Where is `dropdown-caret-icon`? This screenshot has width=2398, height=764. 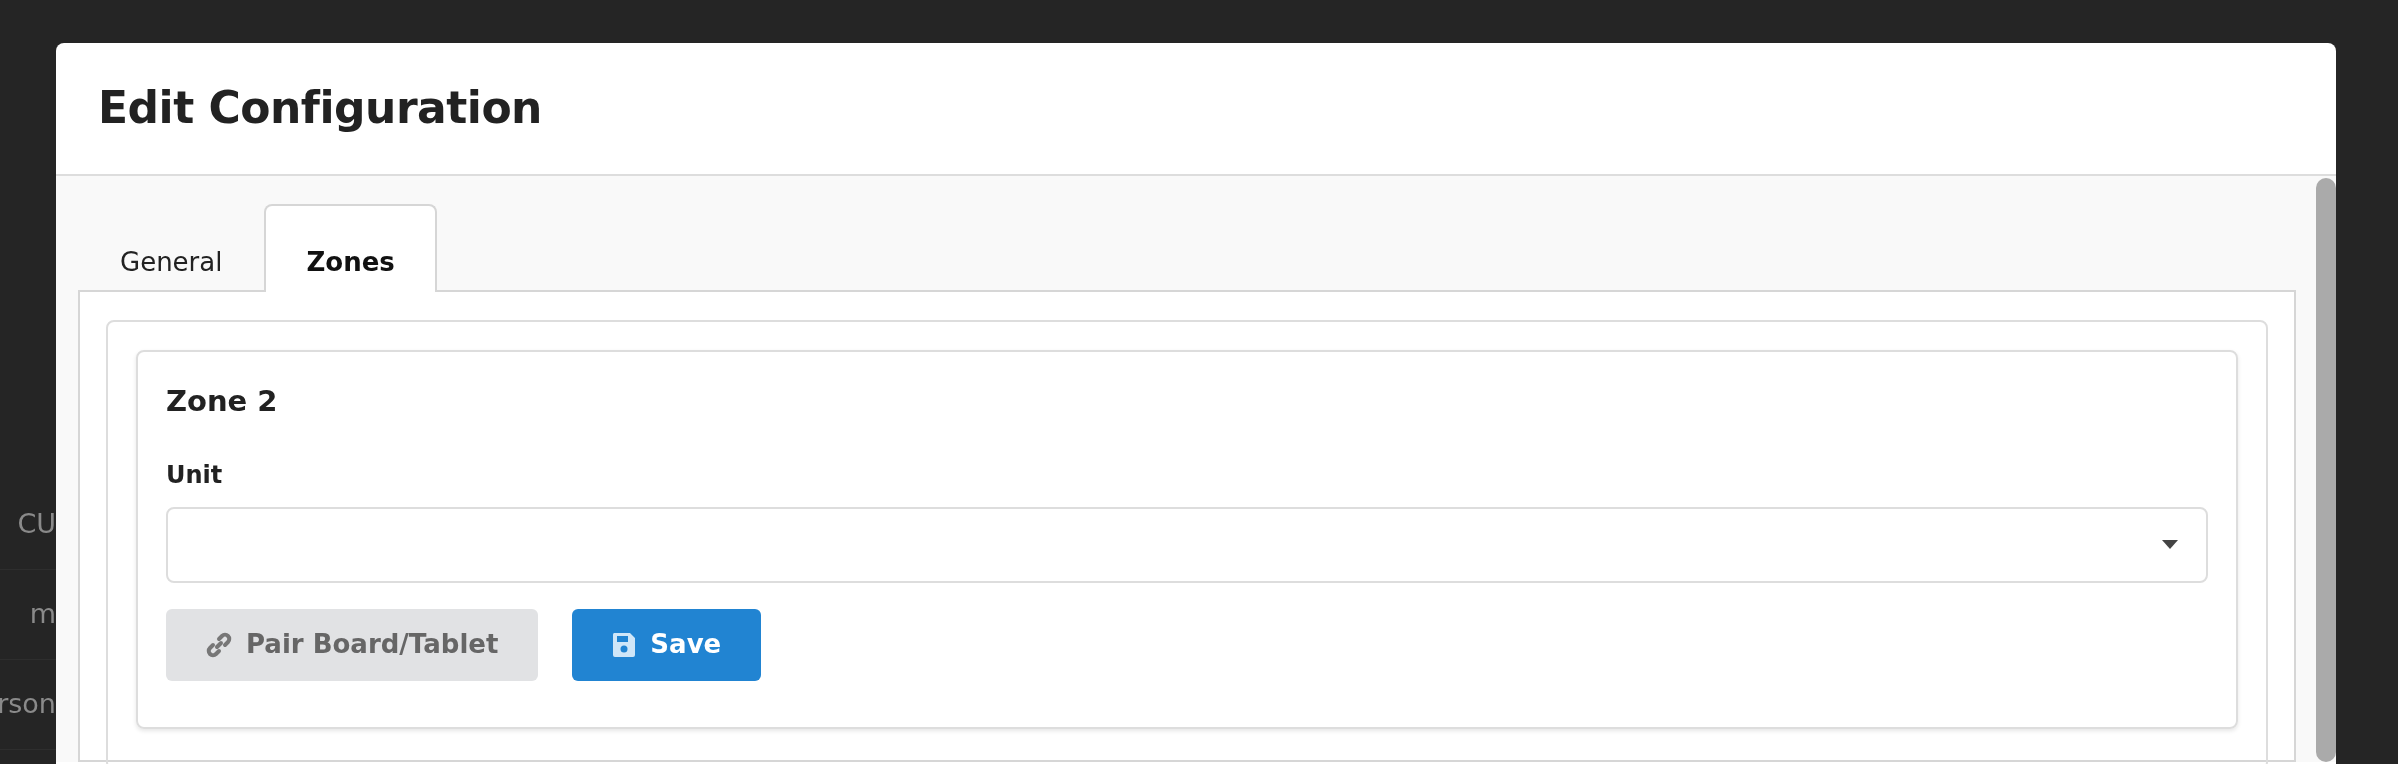 dropdown-caret-icon is located at coordinates (2170, 544).